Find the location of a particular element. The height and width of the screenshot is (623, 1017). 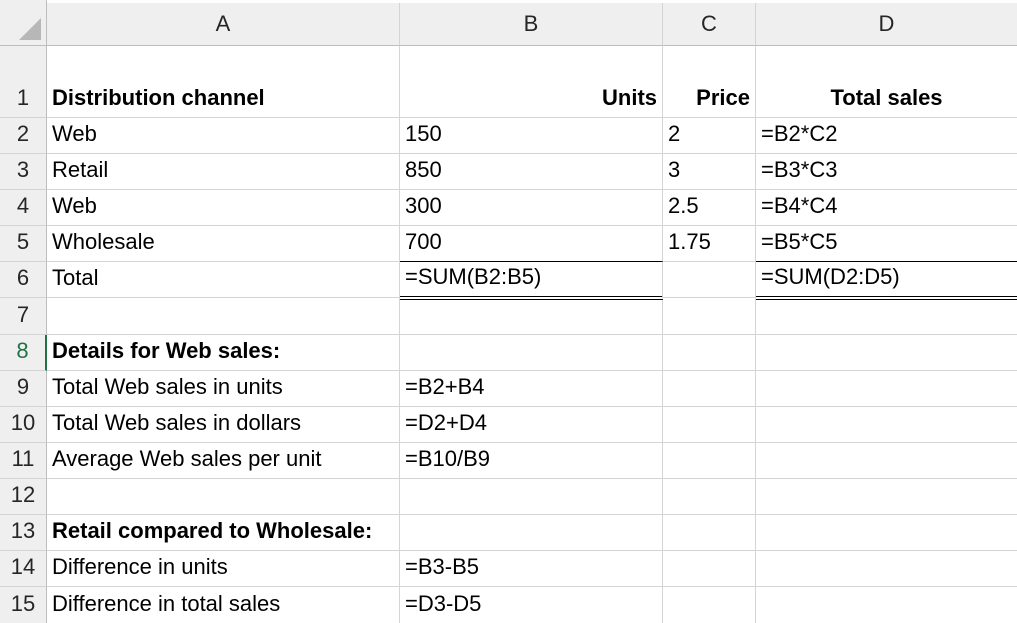

cell-a6: Total is located at coordinates (223, 280).